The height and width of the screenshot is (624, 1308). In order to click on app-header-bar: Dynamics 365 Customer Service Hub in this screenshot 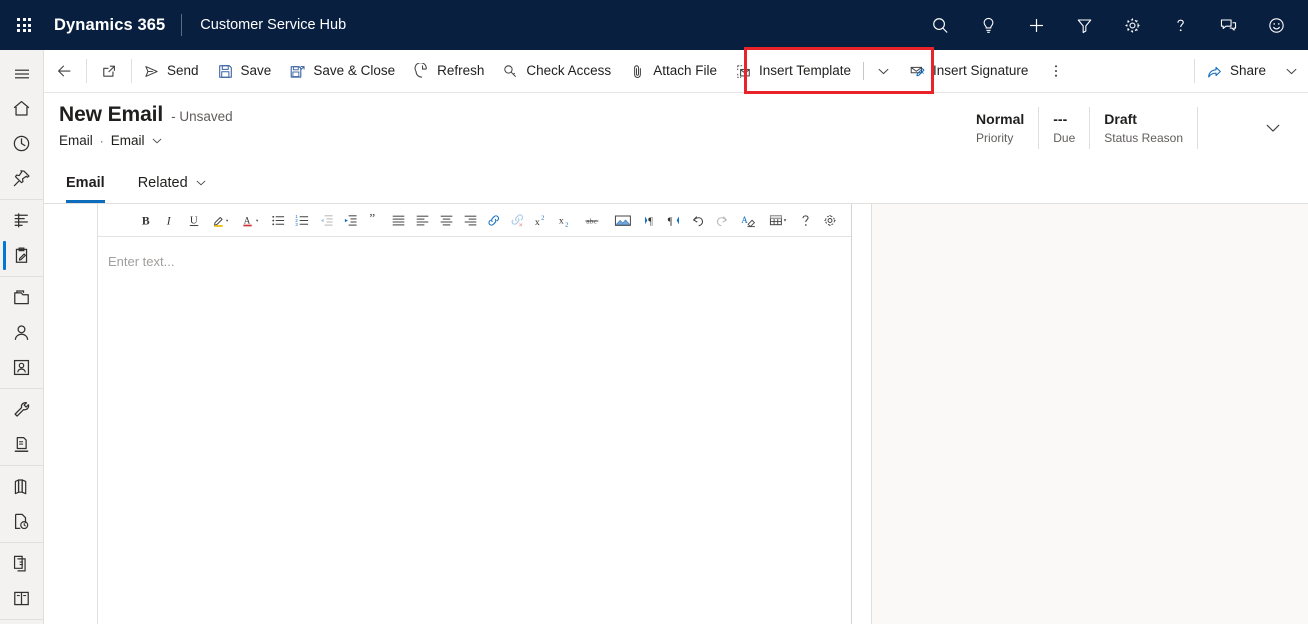, I will do `click(654, 25)`.